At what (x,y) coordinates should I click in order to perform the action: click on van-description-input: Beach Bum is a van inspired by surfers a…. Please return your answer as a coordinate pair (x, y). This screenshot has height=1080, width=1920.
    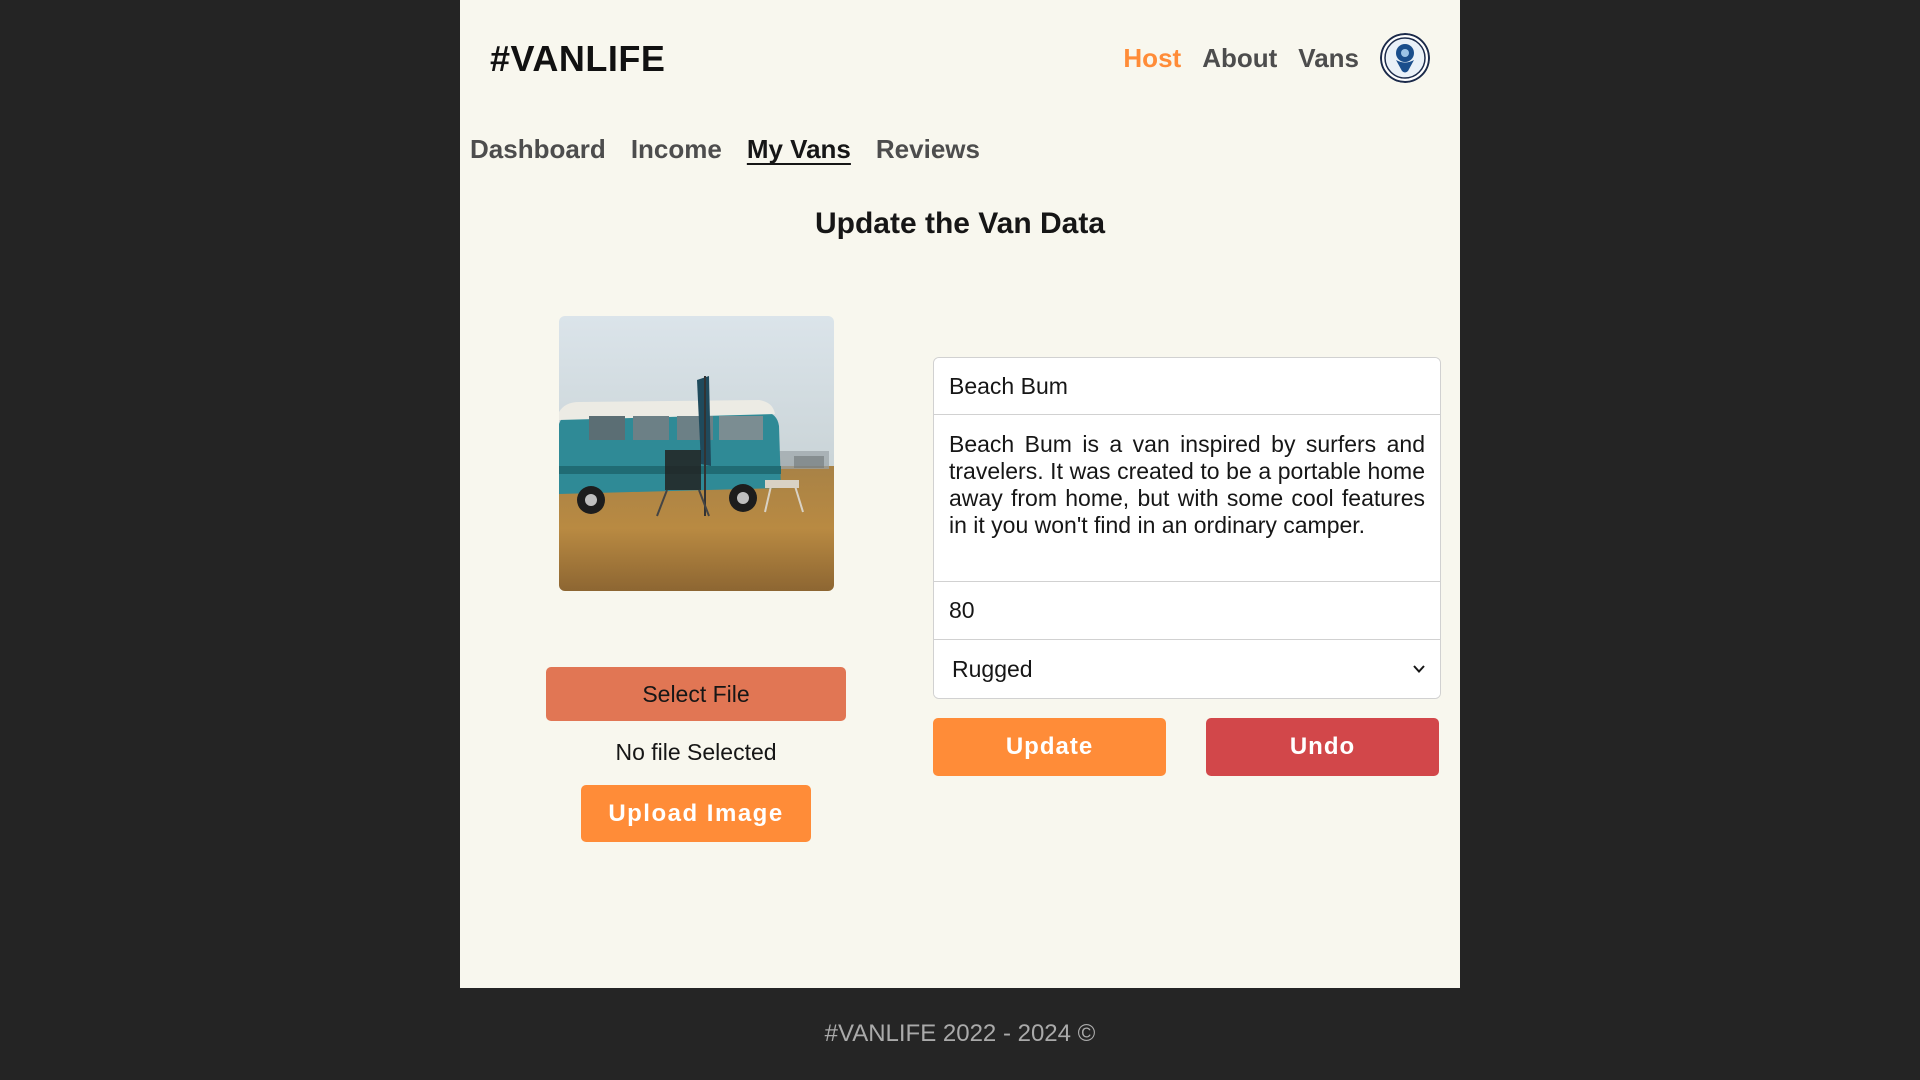
    Looking at the image, I should click on (1187, 498).